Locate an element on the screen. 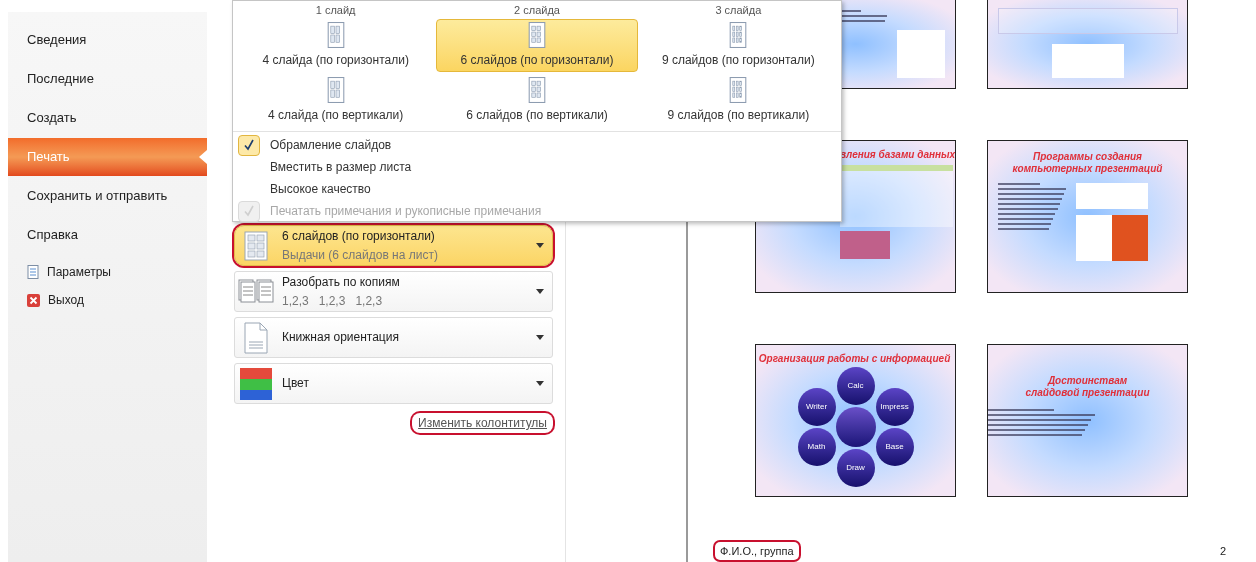 The height and width of the screenshot is (562, 1256). menu-check-item: Высокое качество is located at coordinates (537, 189).